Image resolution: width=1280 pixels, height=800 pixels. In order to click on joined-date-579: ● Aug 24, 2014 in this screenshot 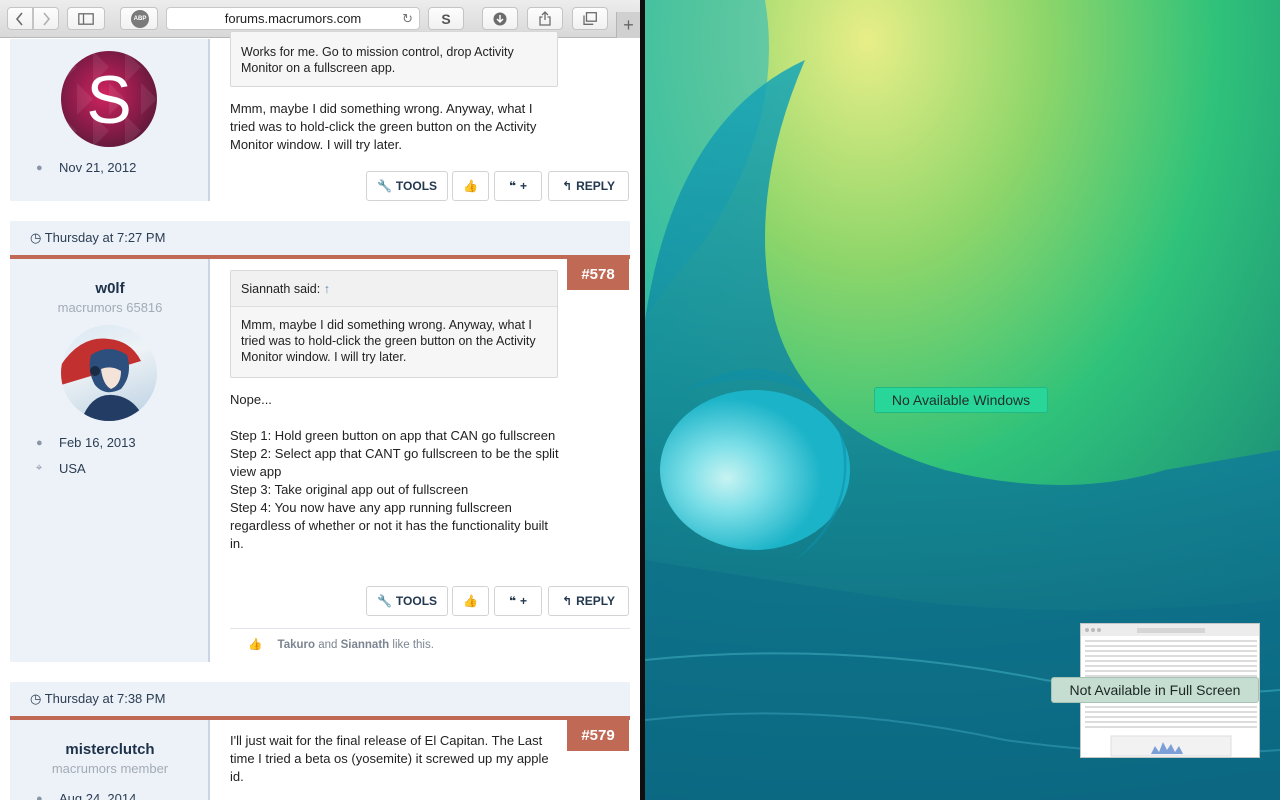, I will do `click(86, 795)`.